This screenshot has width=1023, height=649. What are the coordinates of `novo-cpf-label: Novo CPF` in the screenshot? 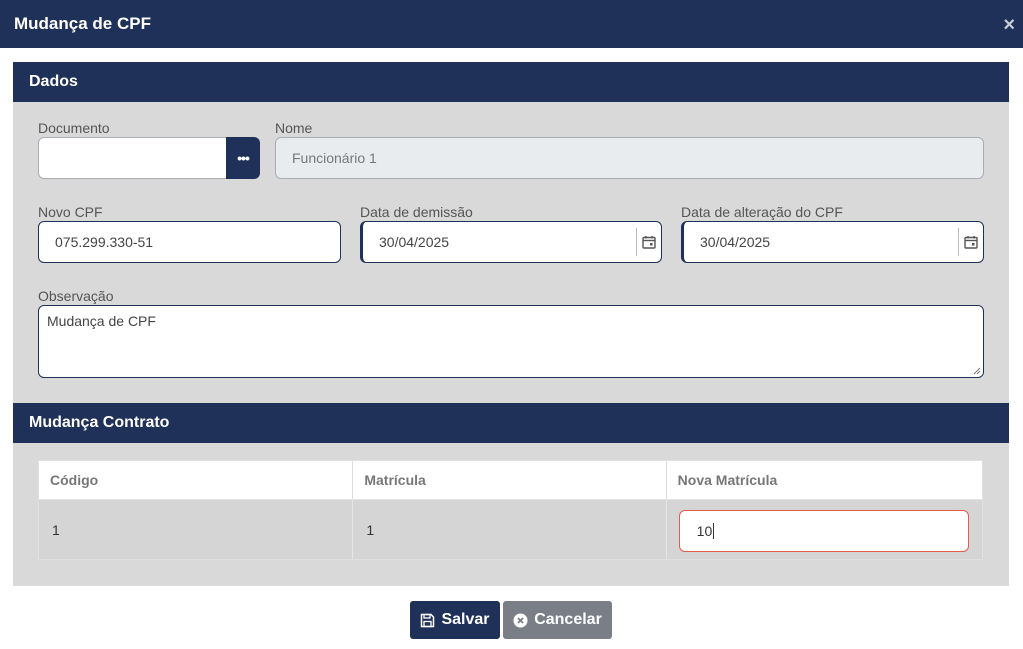 It's located at (70, 212).